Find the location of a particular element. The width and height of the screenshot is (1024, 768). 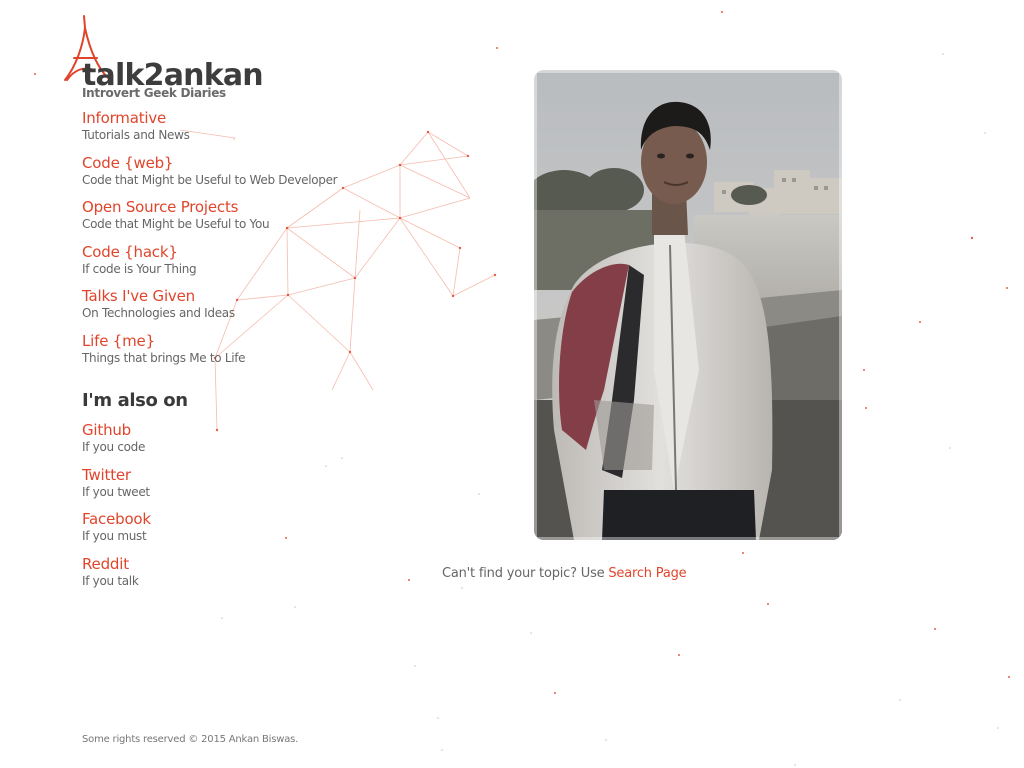

nav-item-description: Things that brings Me to Life is located at coordinates (164, 357).